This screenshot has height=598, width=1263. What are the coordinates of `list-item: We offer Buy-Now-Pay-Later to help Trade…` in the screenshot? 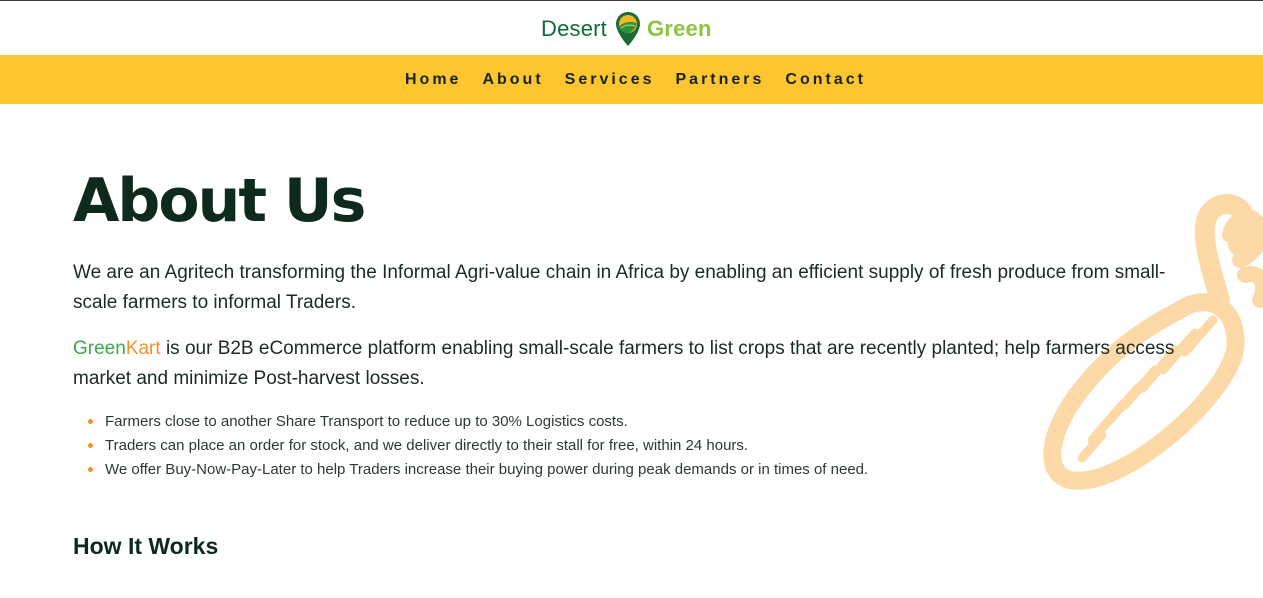 It's located at (478, 470).